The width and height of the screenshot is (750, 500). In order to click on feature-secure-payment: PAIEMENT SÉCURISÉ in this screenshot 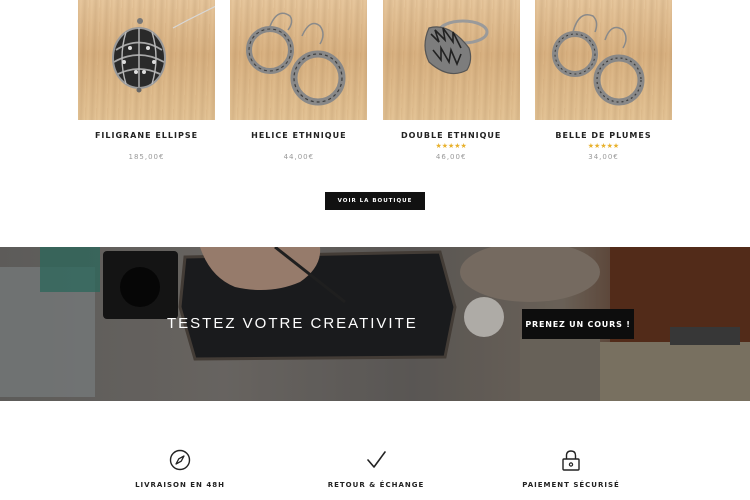, I will do `click(571, 469)`.